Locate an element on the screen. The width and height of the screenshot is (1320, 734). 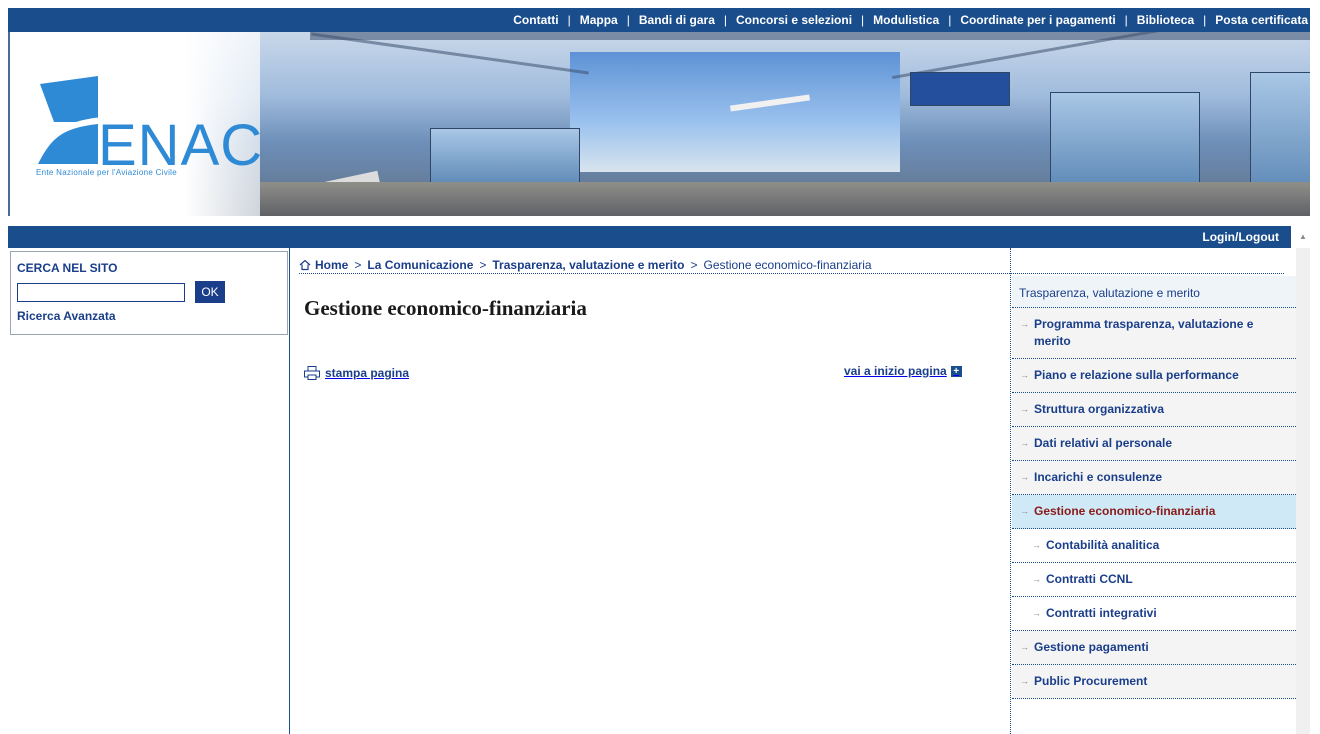
section-nav-item-label: Contratti CCNL is located at coordinates (1089, 579).